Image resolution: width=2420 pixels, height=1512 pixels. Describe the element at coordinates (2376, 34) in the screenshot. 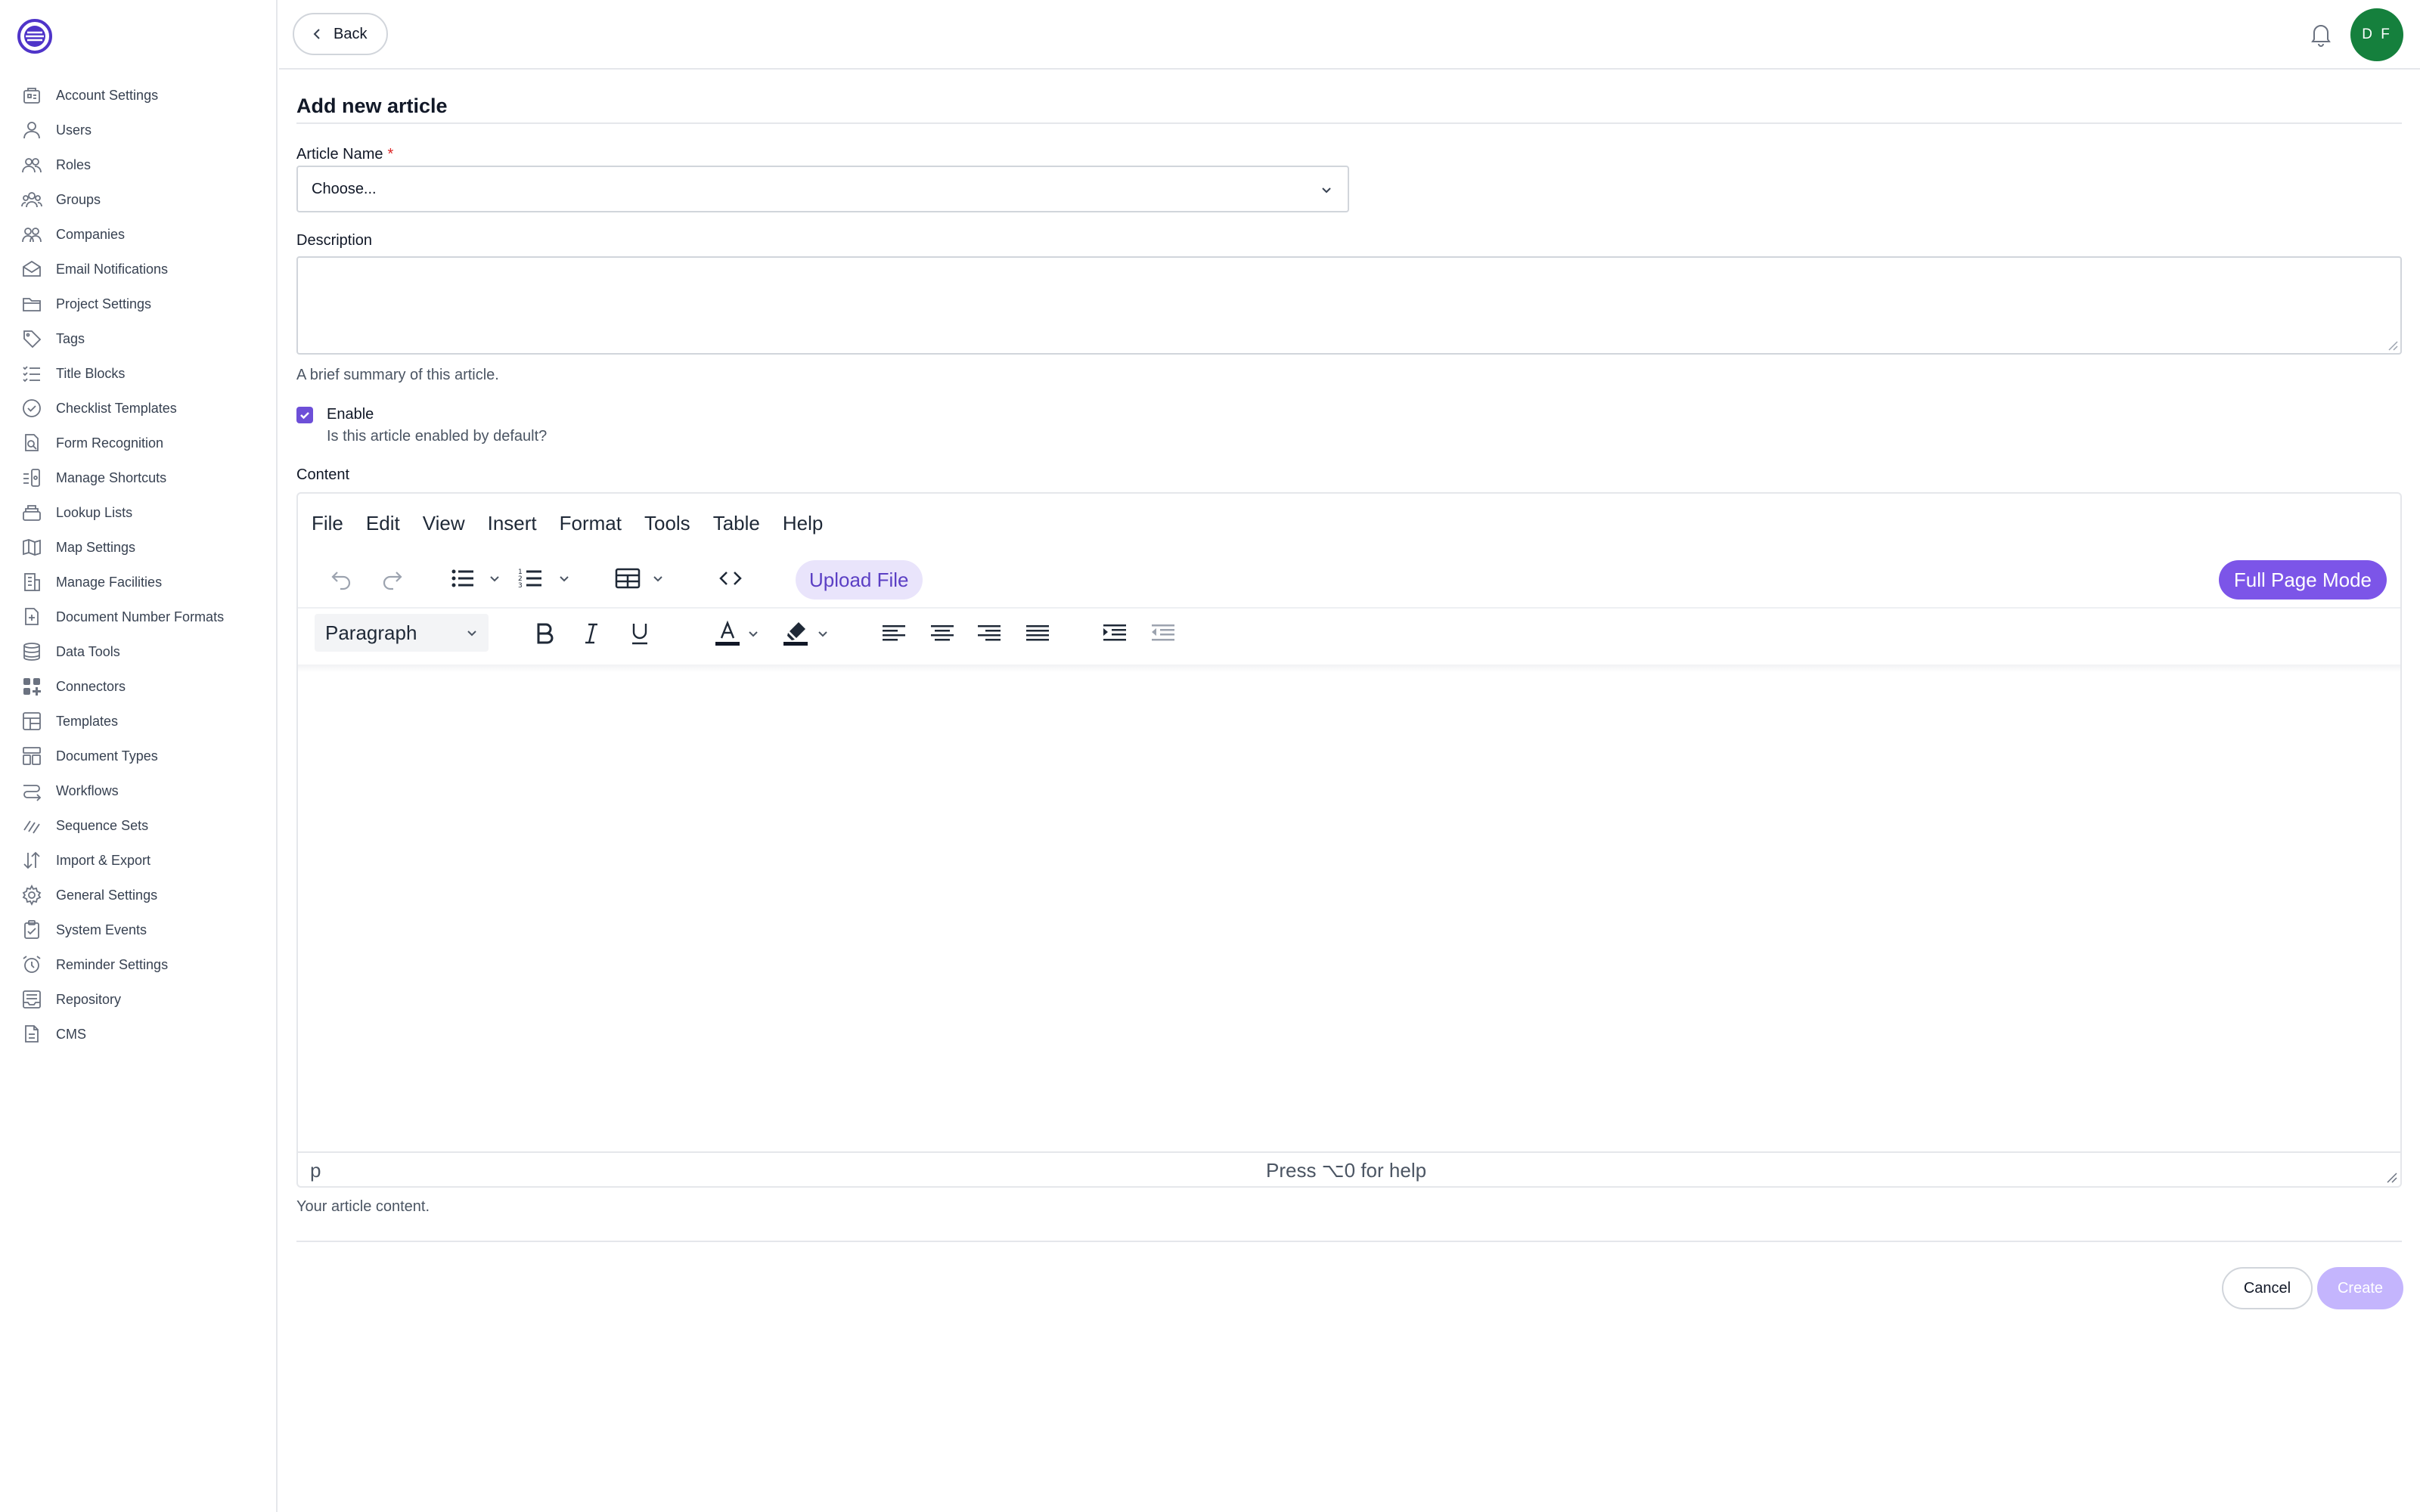

I see `avatar: D F` at that location.